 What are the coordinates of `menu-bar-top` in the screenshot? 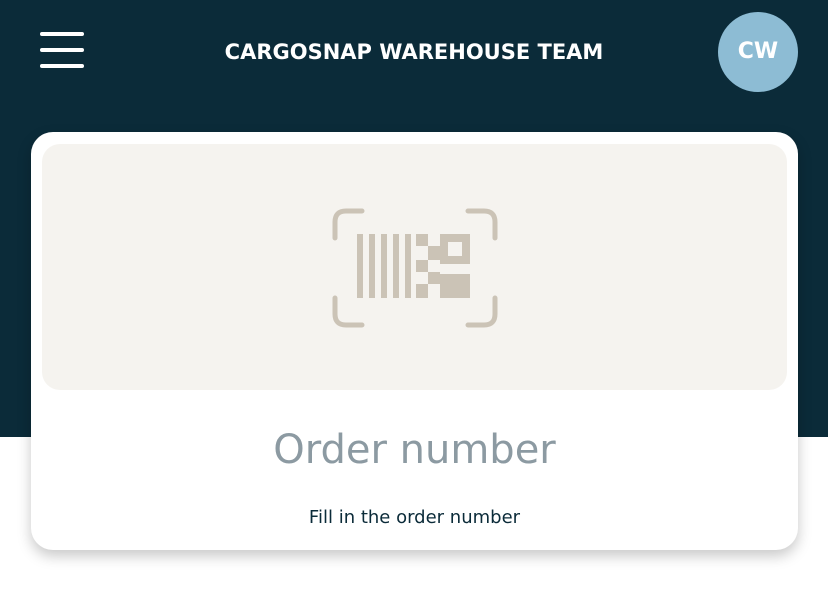 It's located at (62, 34).